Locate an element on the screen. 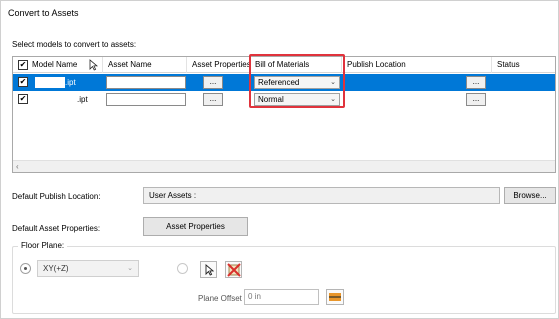 Image resolution: width=559 pixels, height=319 pixels. default-asset-properties-label: Default Asset Properties: is located at coordinates (56, 228).